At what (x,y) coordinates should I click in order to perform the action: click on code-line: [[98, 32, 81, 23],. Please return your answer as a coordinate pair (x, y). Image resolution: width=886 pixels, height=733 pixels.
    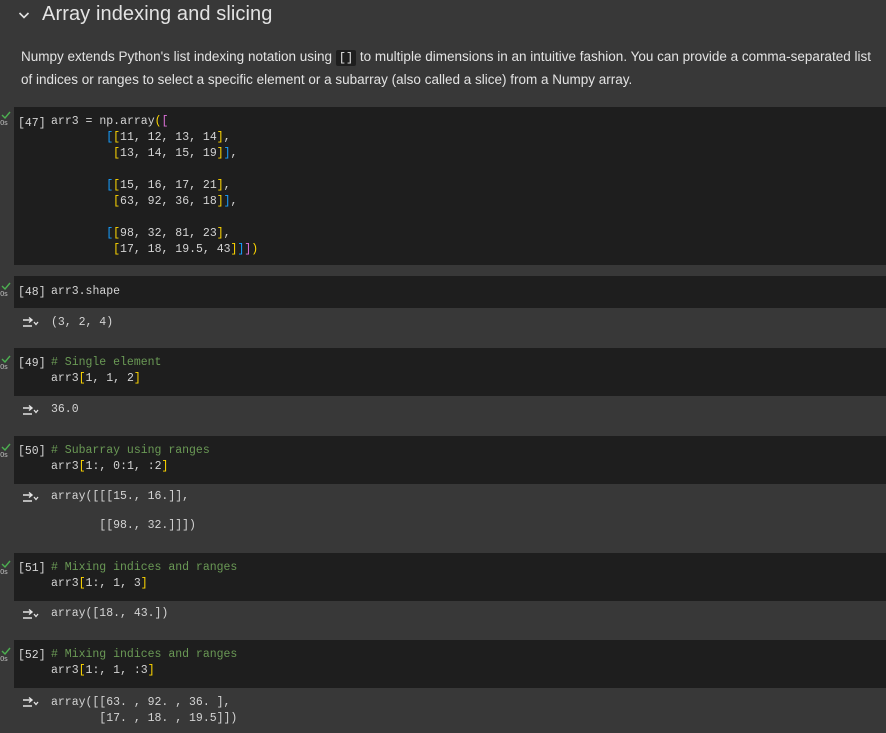
    Looking at the image, I should click on (168, 233).